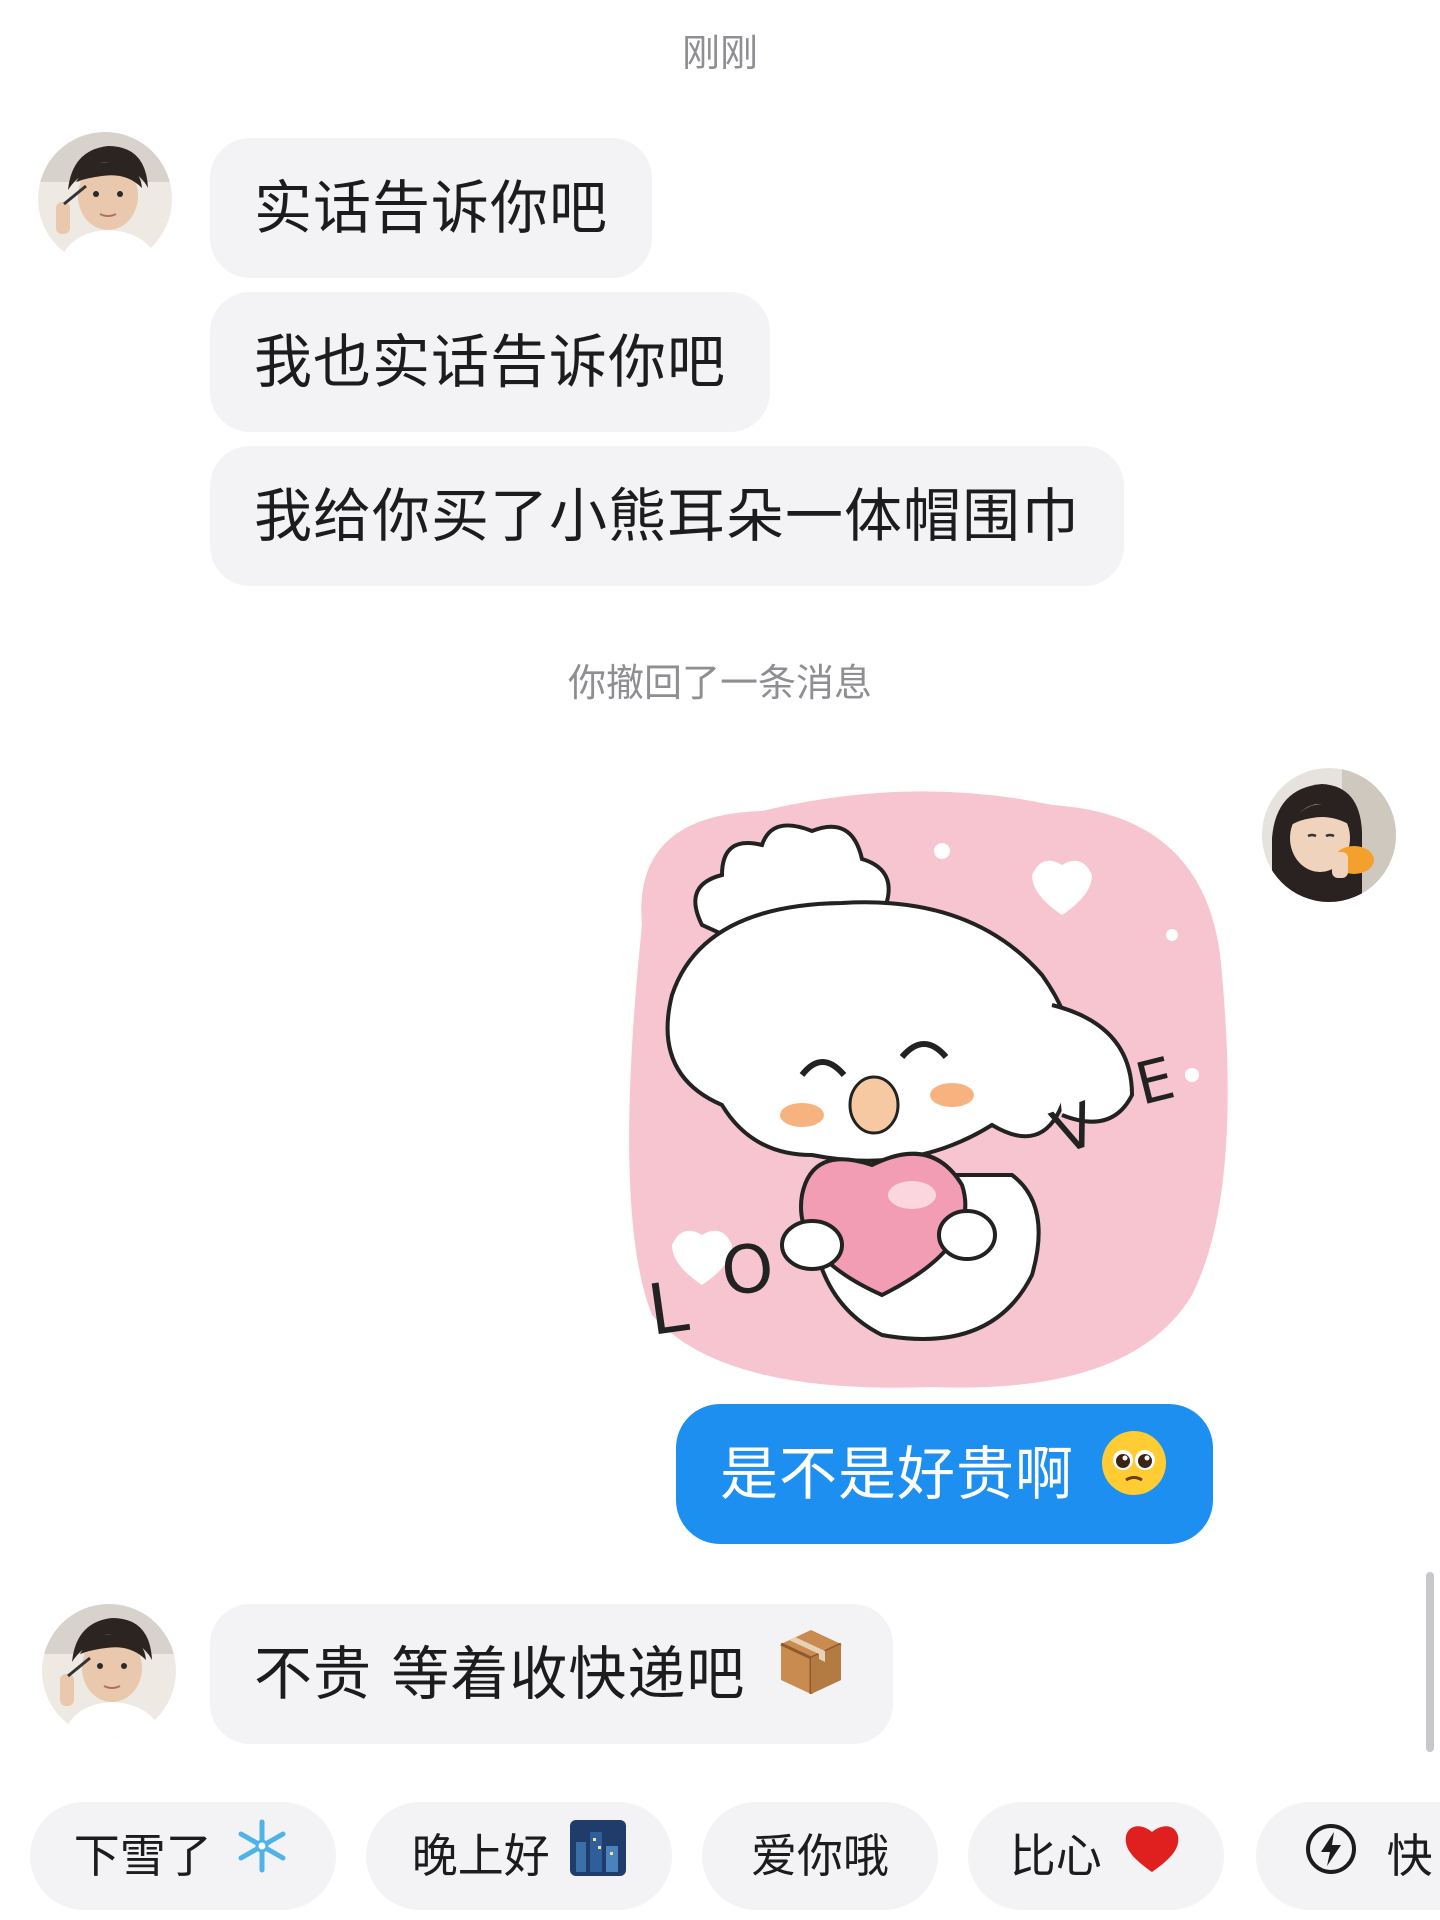  What do you see at coordinates (142, 1856) in the screenshot?
I see `chip-label: 下雪了` at bounding box center [142, 1856].